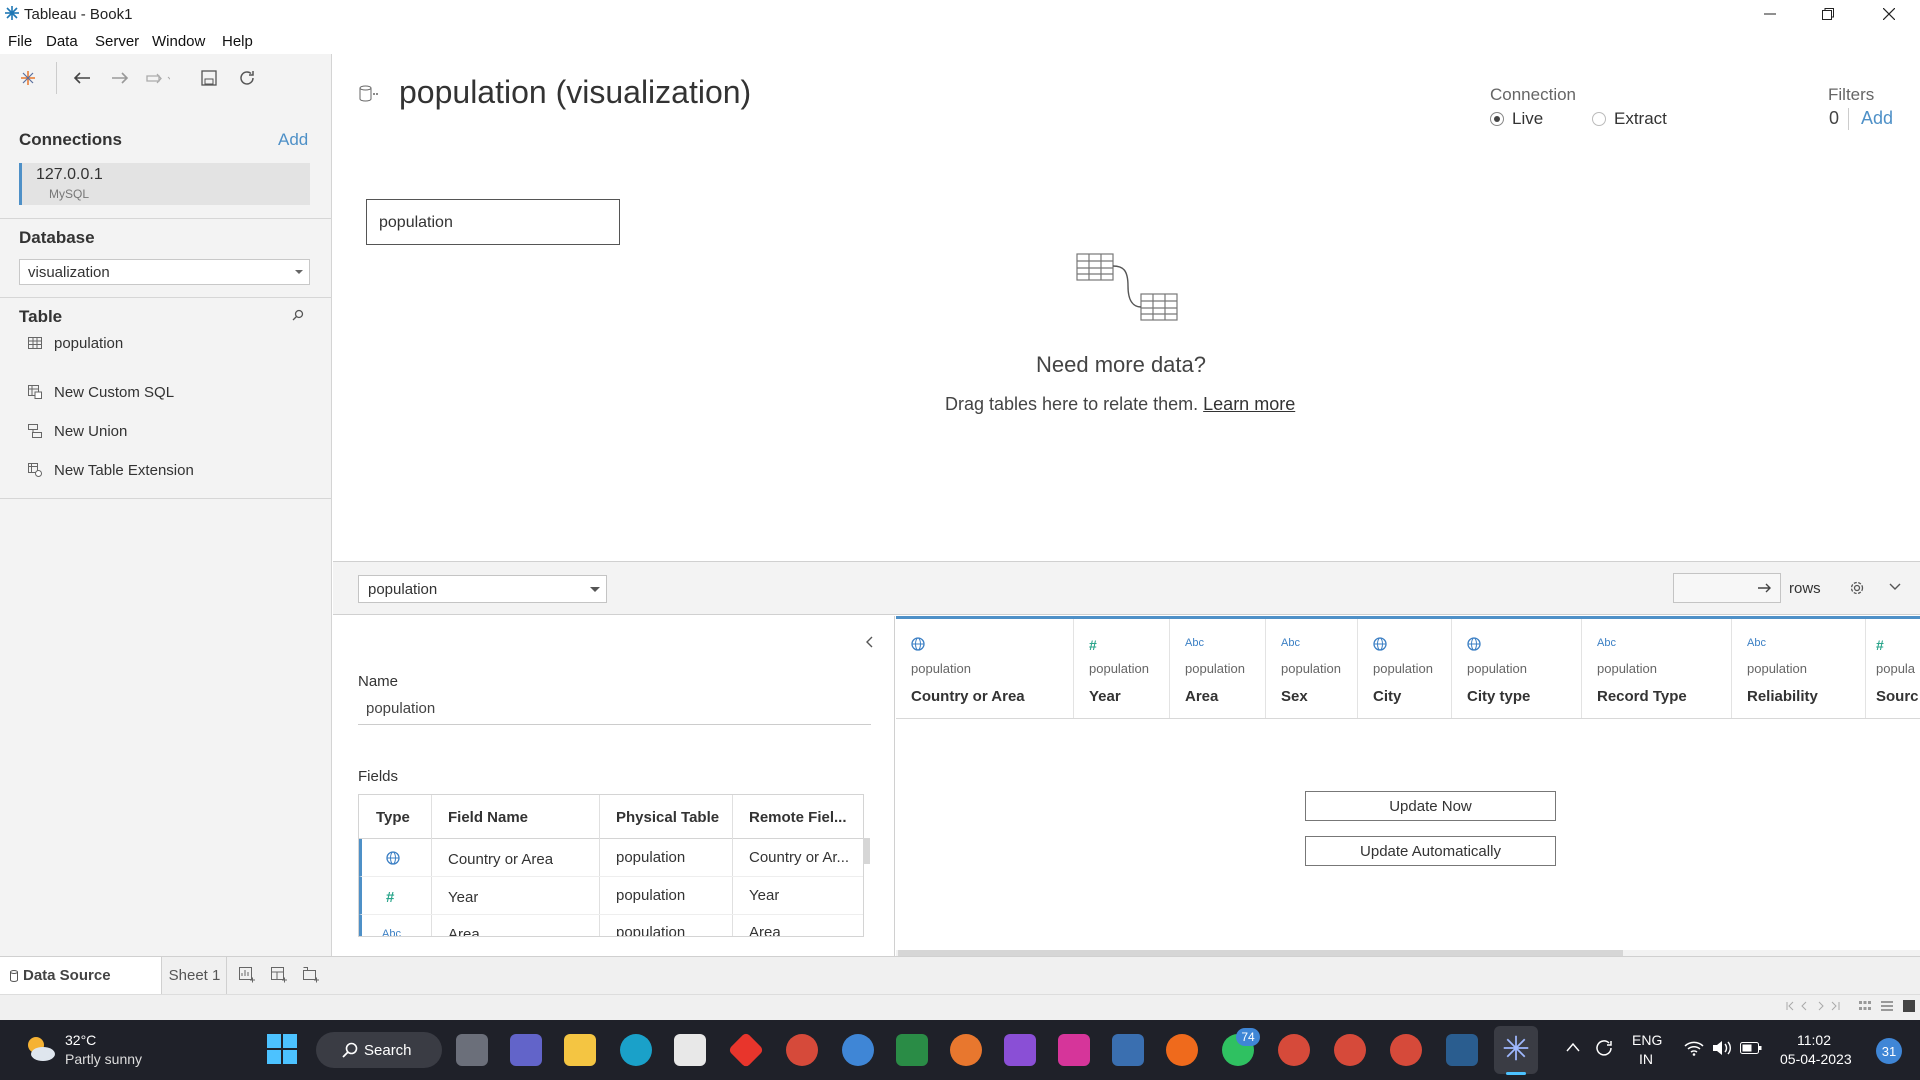  Describe the element at coordinates (282, 1049) in the screenshot. I see `windows-start-icon` at that location.